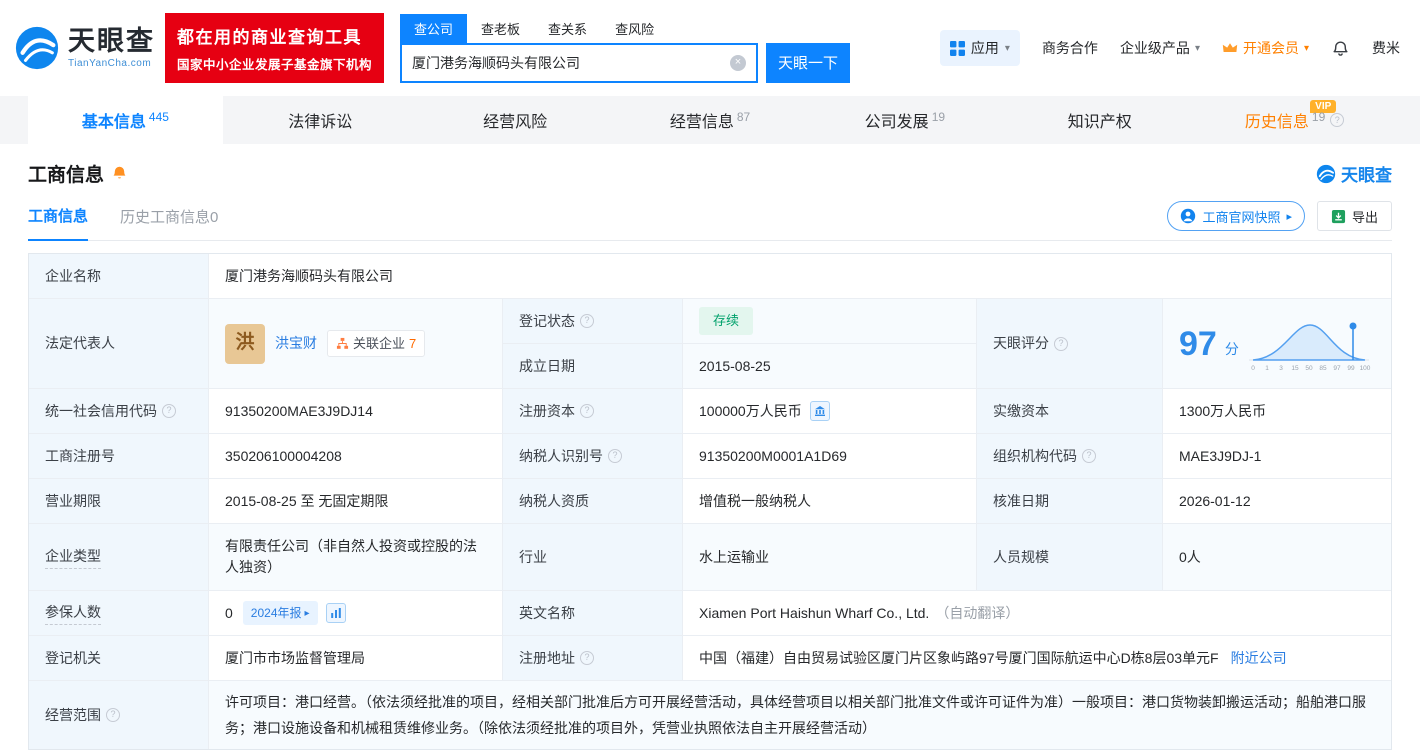  What do you see at coordinates (169, 223) in the screenshot?
I see `subtab-history-info: 历史工商信息0` at bounding box center [169, 223].